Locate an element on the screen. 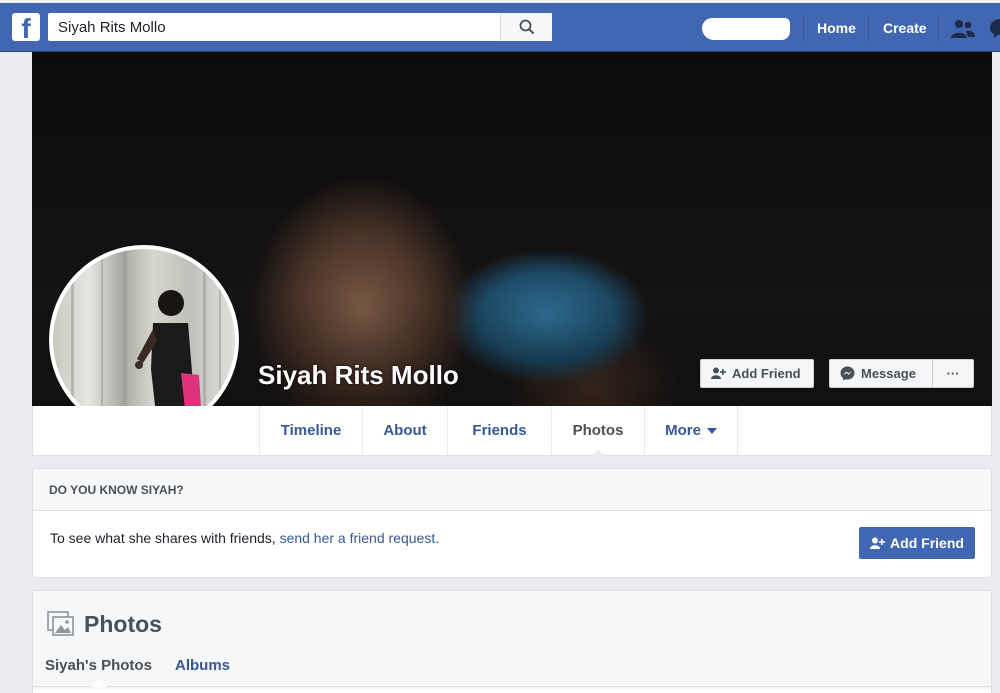 Image resolution: width=1000 pixels, height=693 pixels. photos-header: Photos Siyah's Photos Albums is located at coordinates (512, 640).